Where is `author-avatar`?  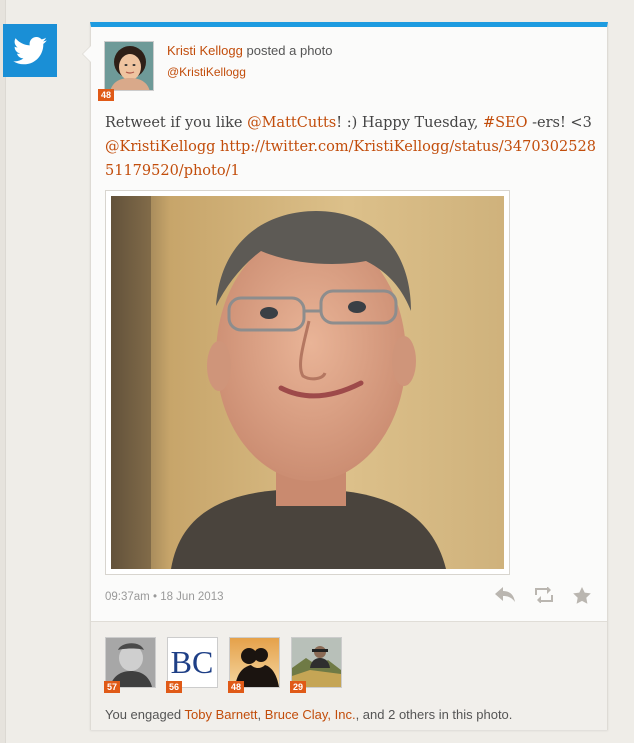
author-avatar is located at coordinates (129, 66).